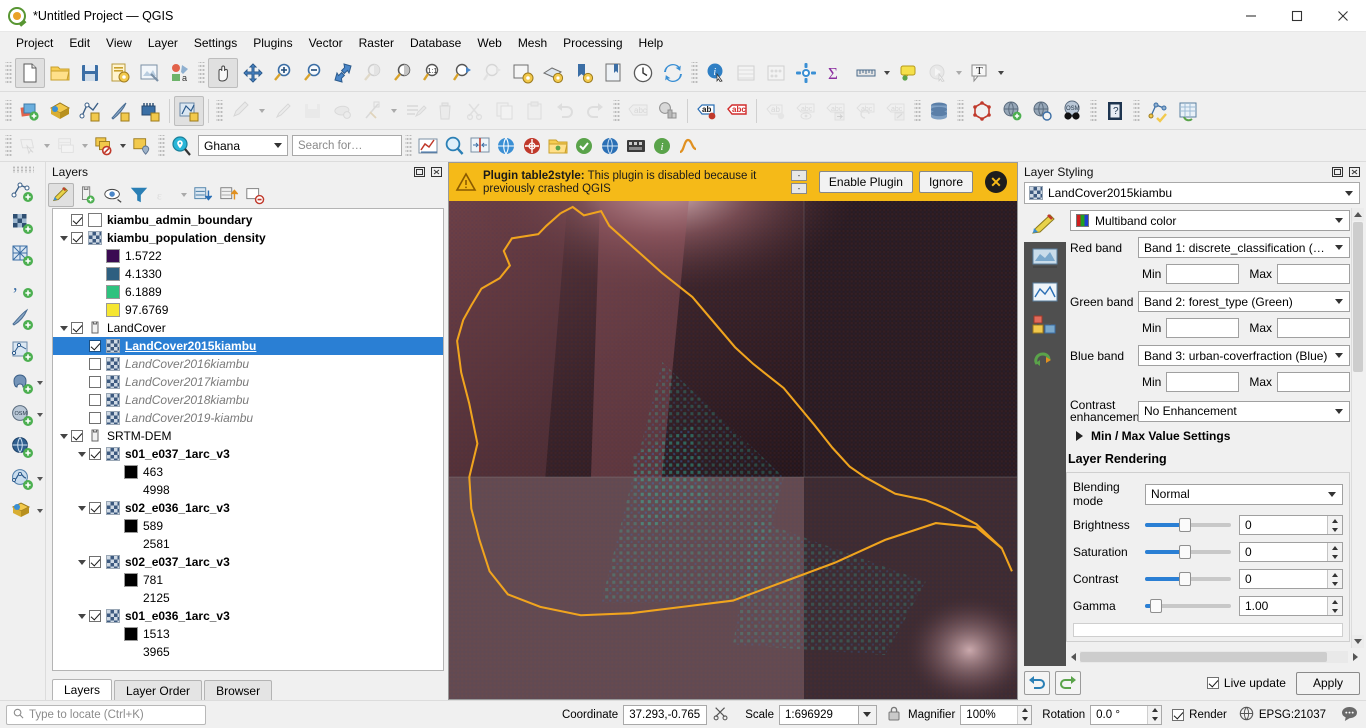 The height and width of the screenshot is (728, 1366). I want to click on layer-row: kiambu_admin_boundary, so click(248, 220).